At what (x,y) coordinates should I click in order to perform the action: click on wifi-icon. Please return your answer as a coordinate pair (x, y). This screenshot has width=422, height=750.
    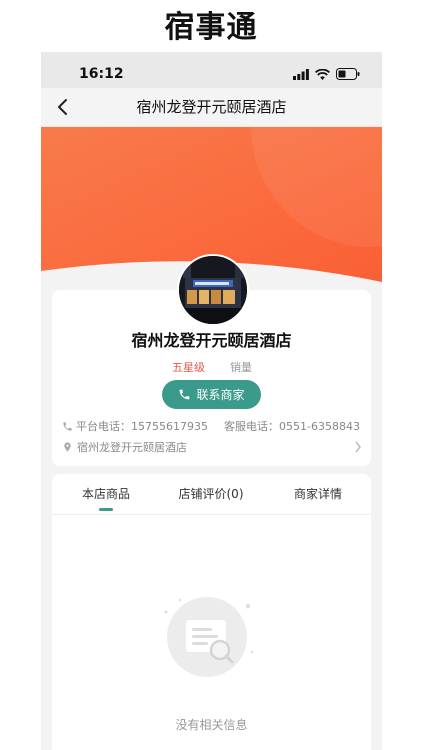
    Looking at the image, I should click on (322, 74).